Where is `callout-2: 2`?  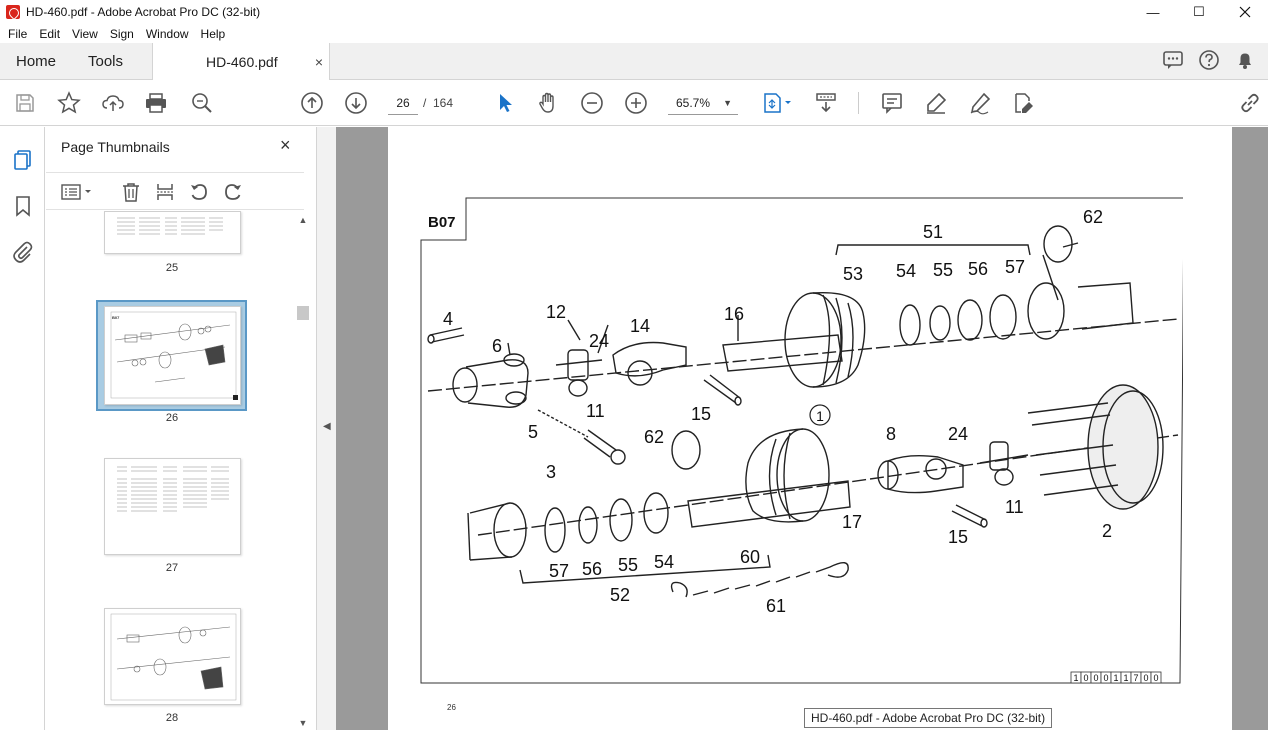 callout-2: 2 is located at coordinates (1107, 531).